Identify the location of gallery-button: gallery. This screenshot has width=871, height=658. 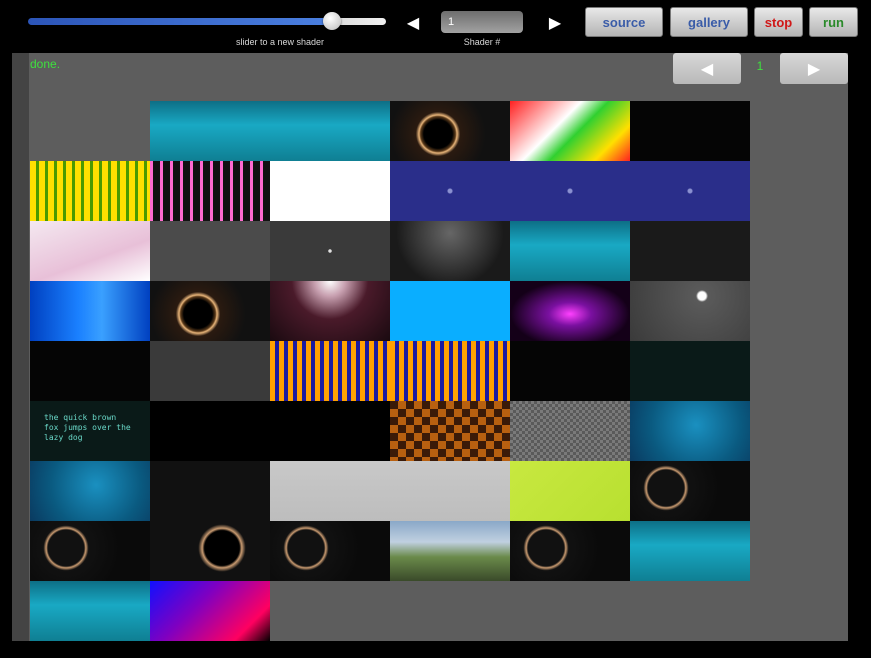
(709, 22).